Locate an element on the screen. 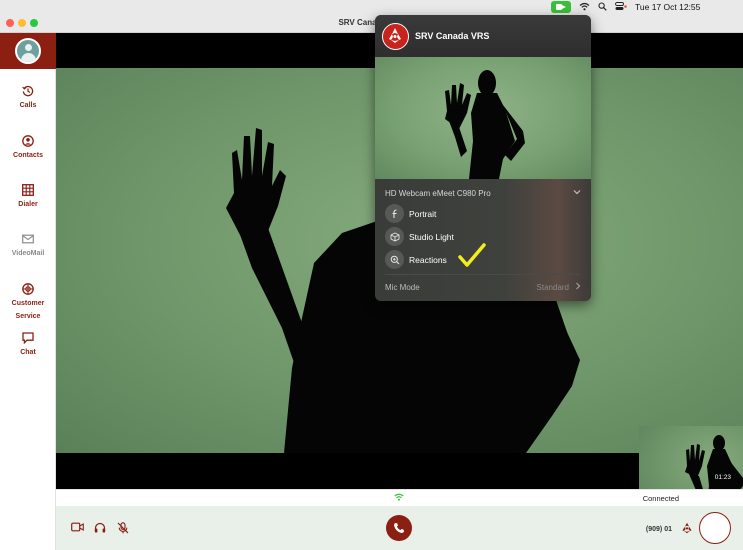 The height and width of the screenshot is (550, 743). camera-in-use-icon is located at coordinates (561, 7).